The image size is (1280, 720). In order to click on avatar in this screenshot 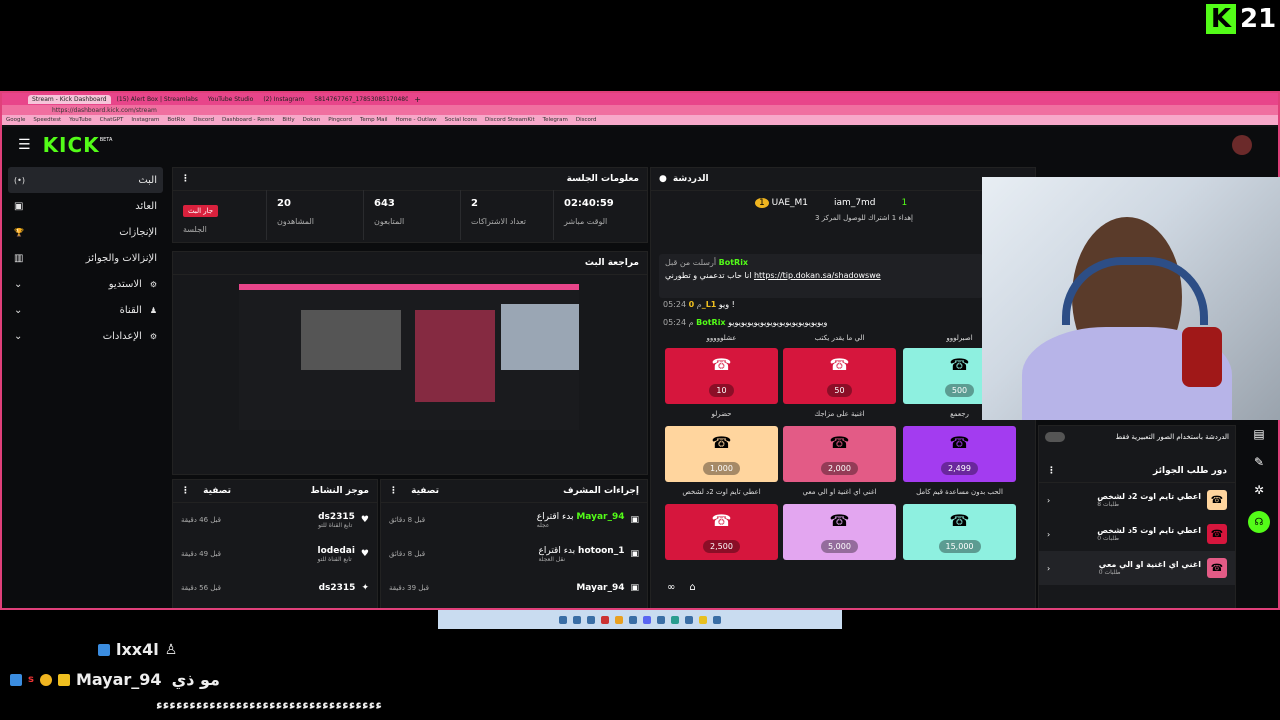, I will do `click(1242, 145)`.